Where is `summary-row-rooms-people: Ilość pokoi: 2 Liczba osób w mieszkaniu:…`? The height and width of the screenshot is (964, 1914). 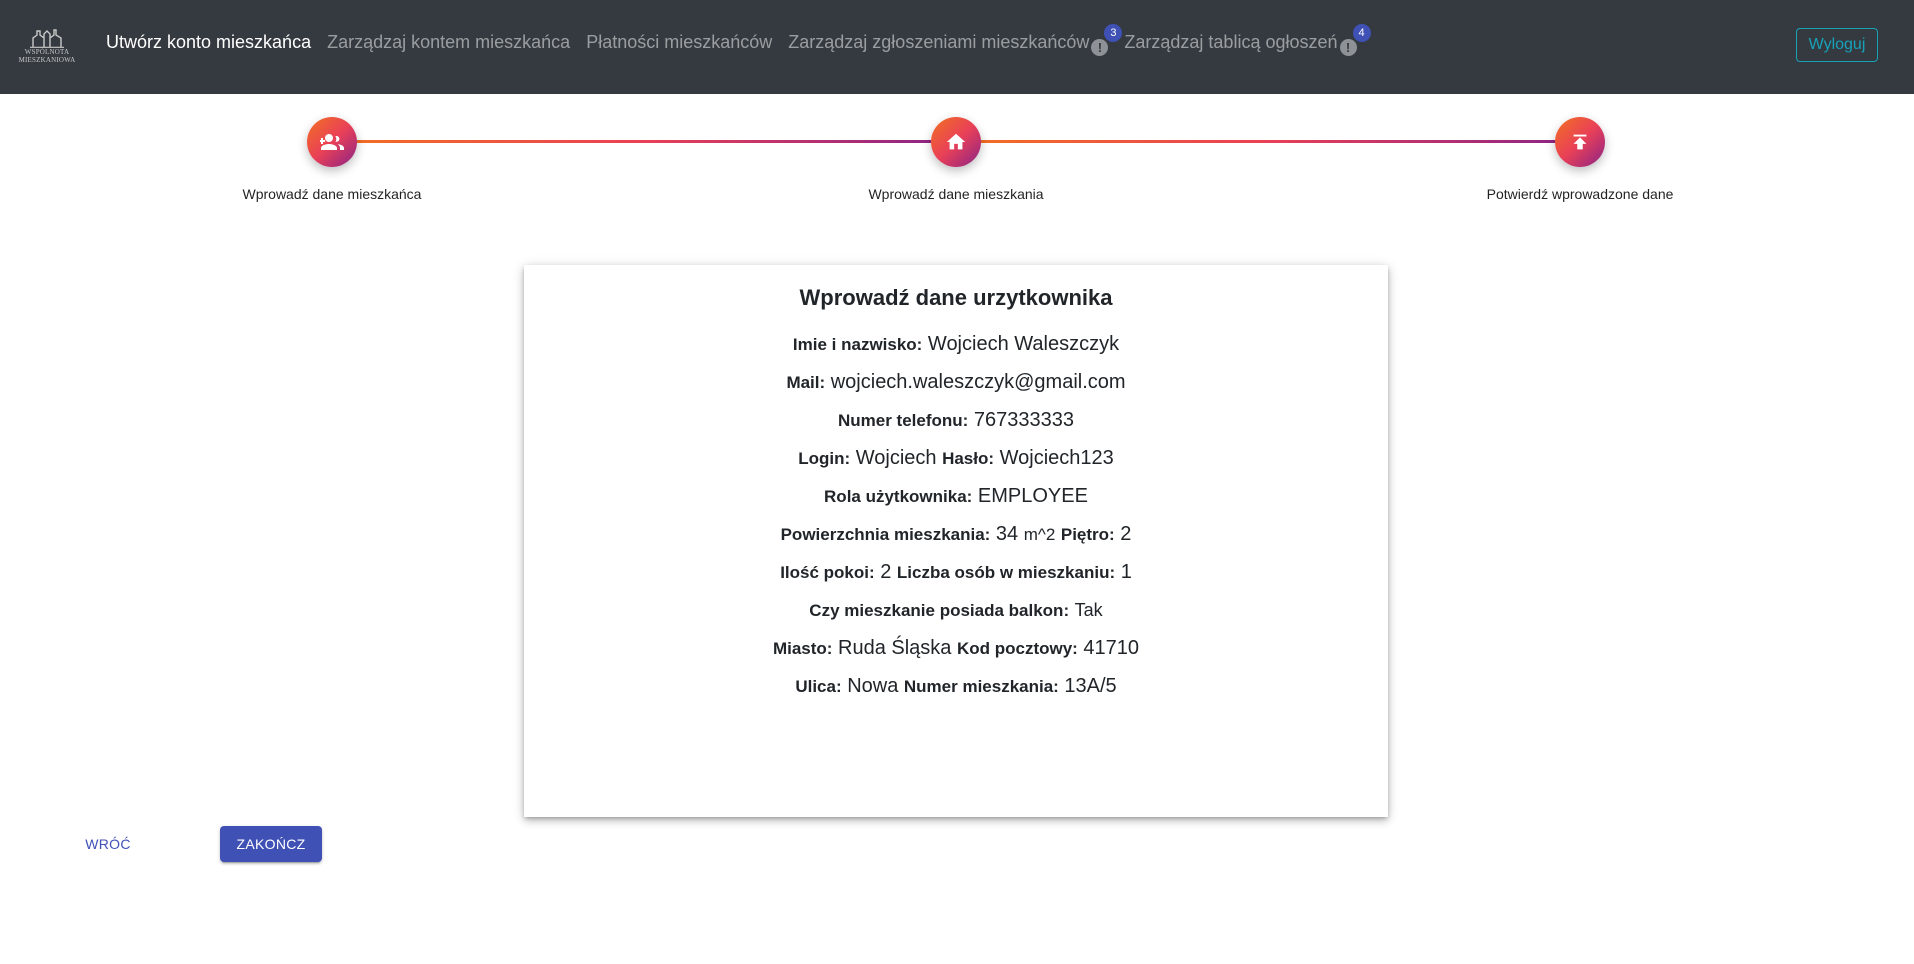
summary-row-rooms-people: Ilość pokoi: 2 Liczba osób w mieszkaniu:… is located at coordinates (956, 572).